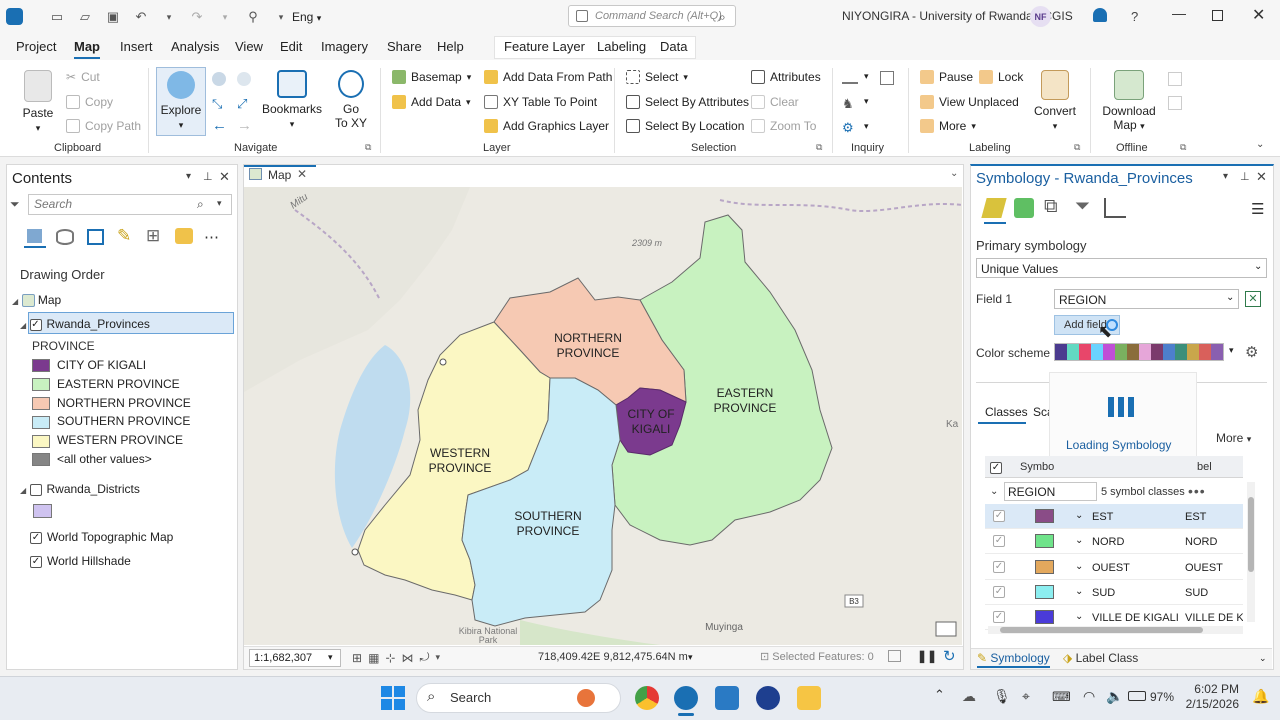 The image size is (1280, 720). I want to click on windows-start-icon, so click(393, 698).